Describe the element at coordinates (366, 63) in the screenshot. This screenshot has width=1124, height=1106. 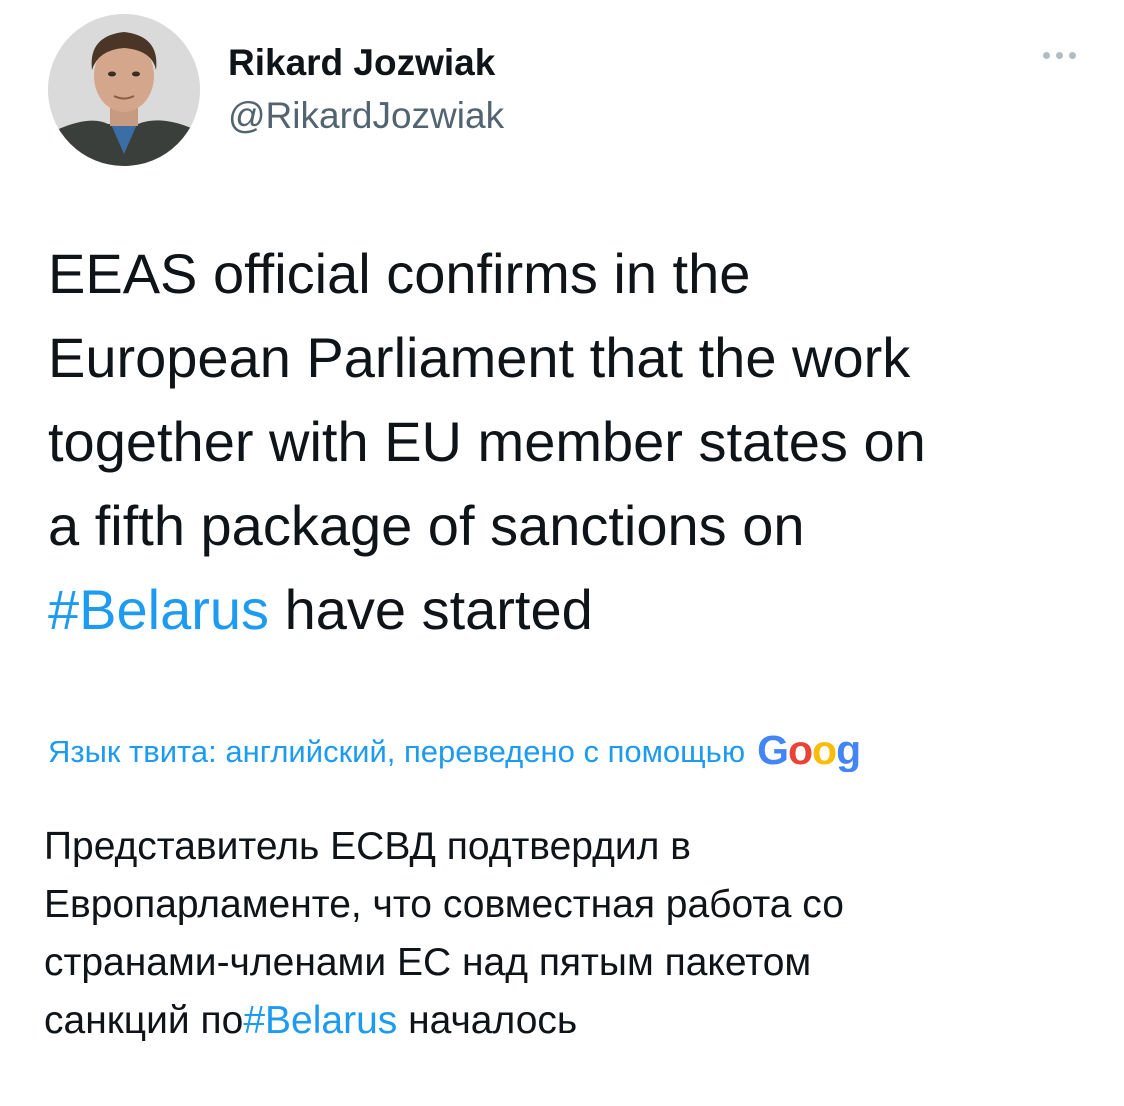
I see `author-display-name: Rikard Jozwiak` at that location.